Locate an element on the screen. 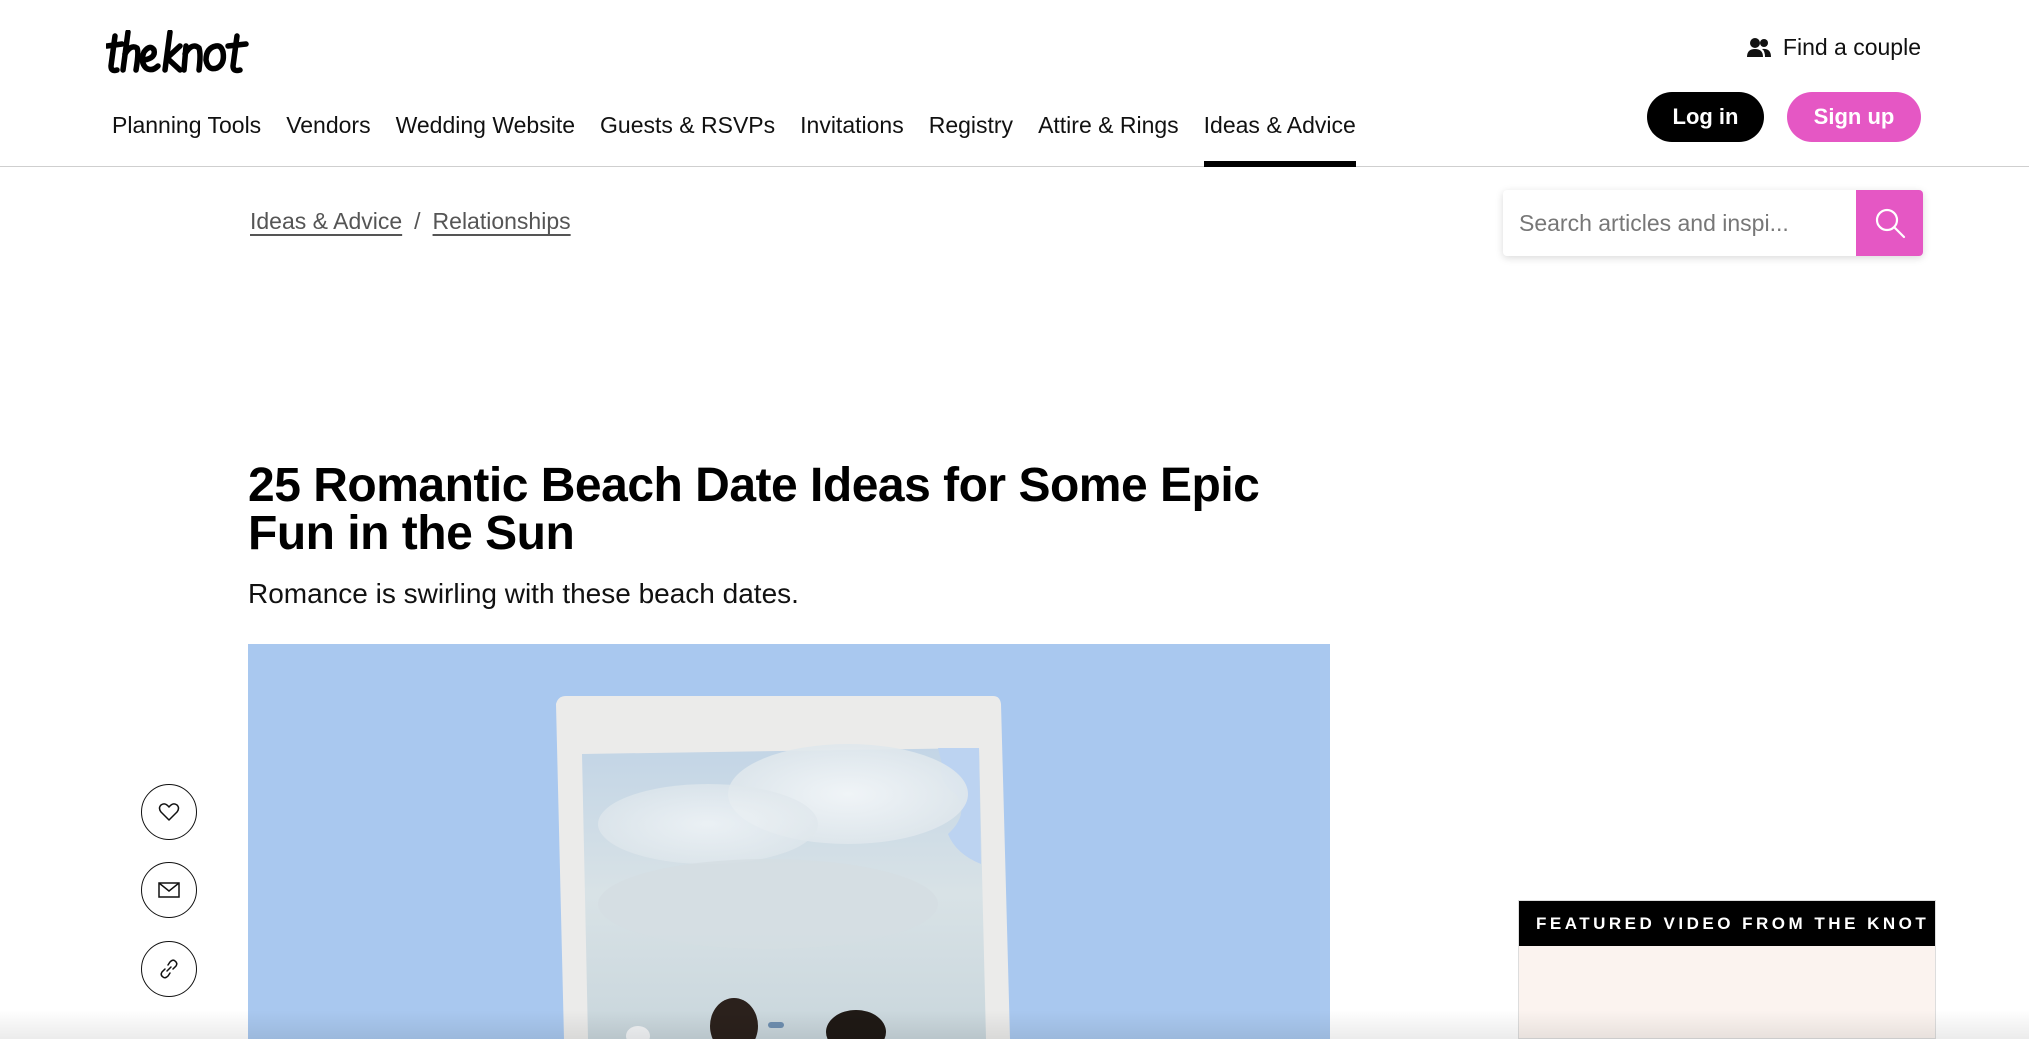  copy-link-button is located at coordinates (169, 969).